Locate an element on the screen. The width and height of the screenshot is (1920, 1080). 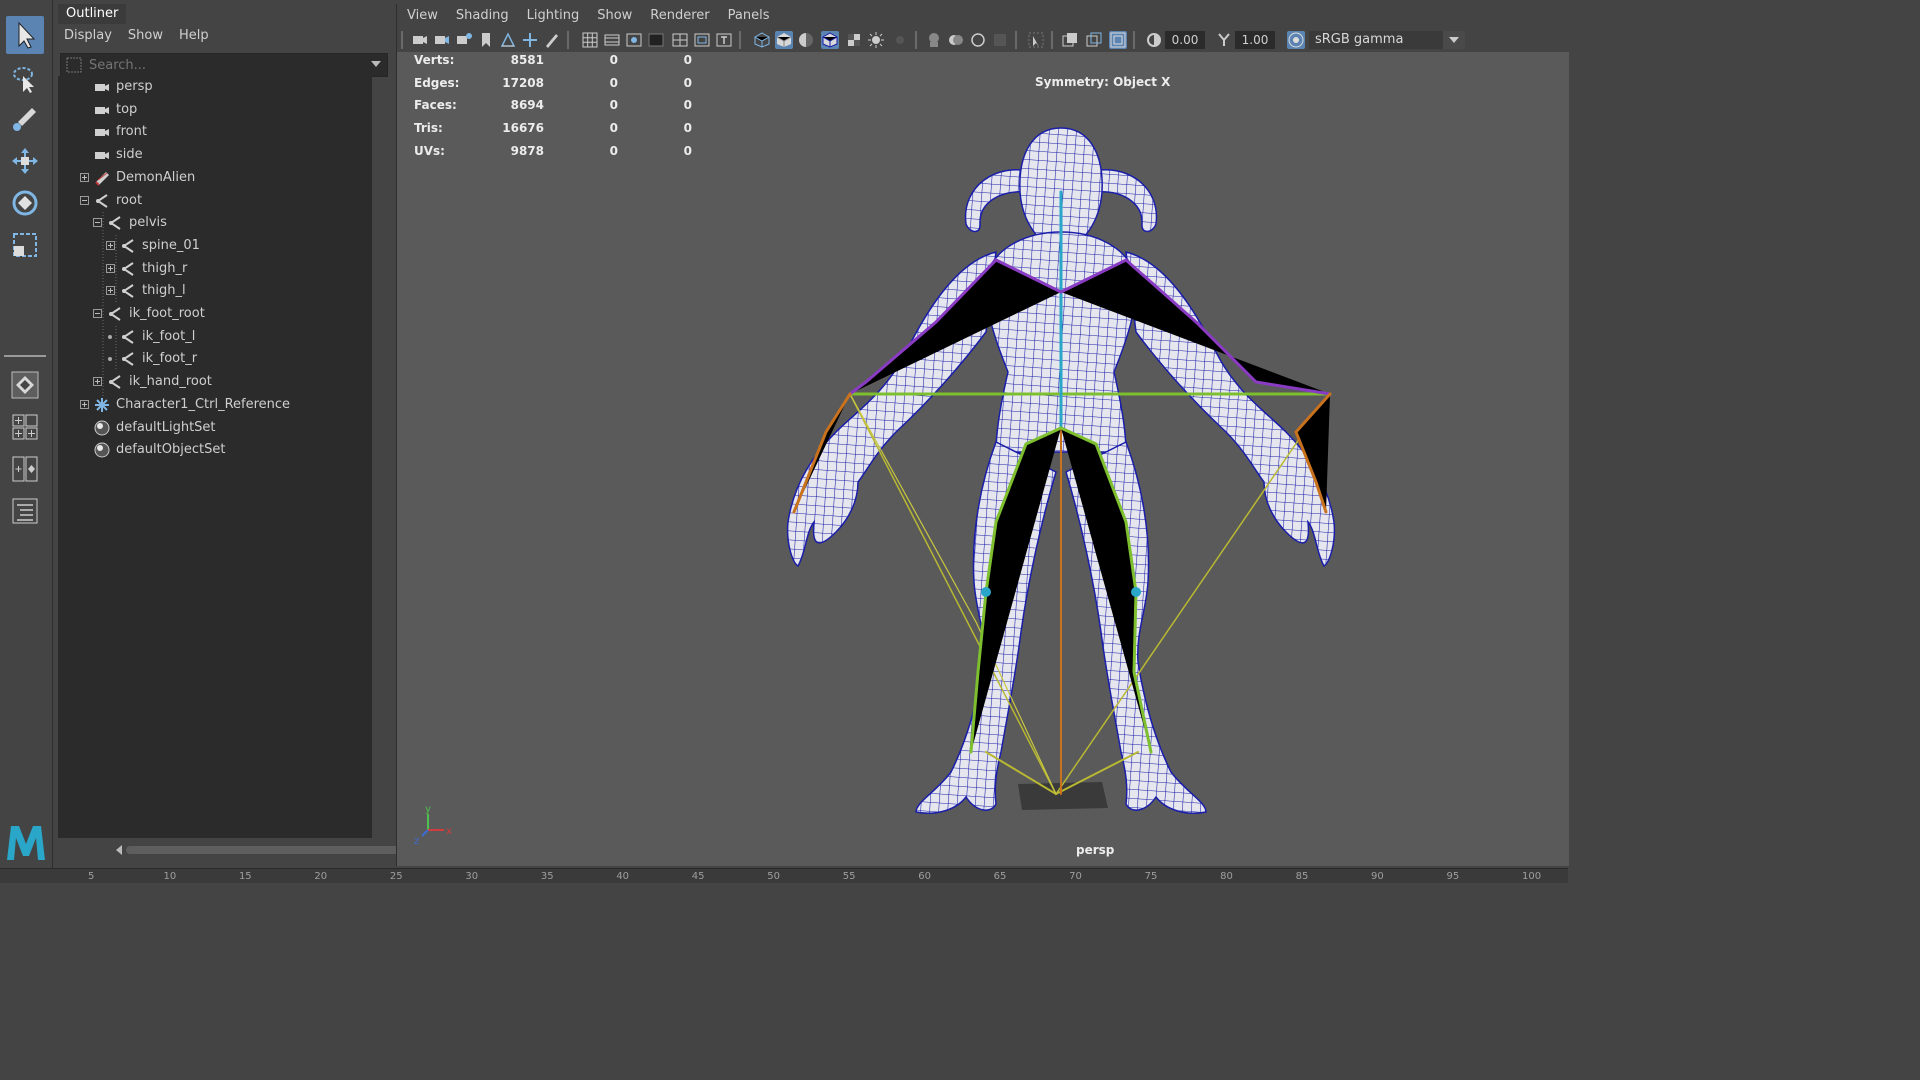
outliner-item: root is located at coordinates (213, 201).